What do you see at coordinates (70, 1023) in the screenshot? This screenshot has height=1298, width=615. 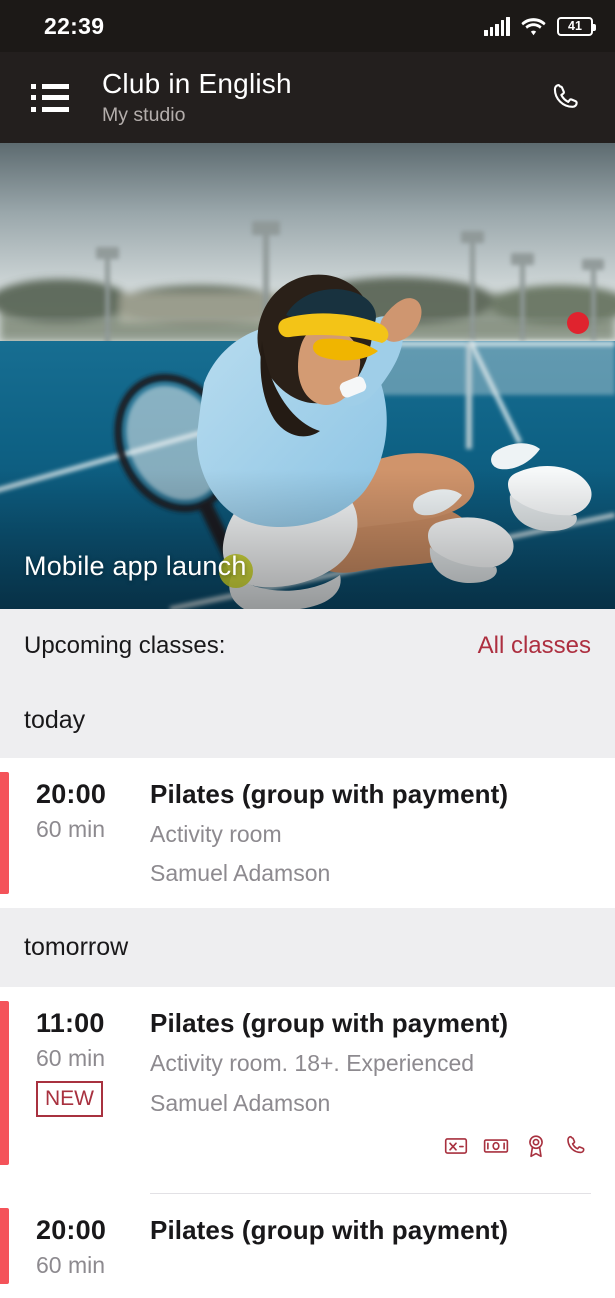 I see `class-time: 11:00` at bounding box center [70, 1023].